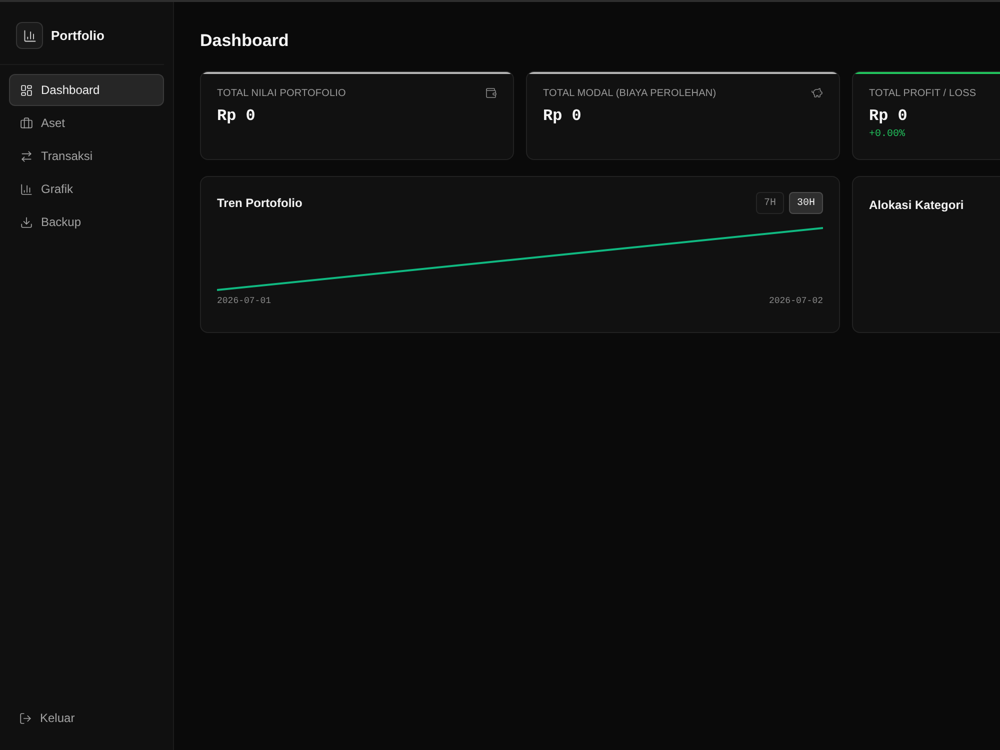 Image resolution: width=1000 pixels, height=750 pixels. What do you see at coordinates (887, 135) in the screenshot?
I see `stat-change: +0.00%` at bounding box center [887, 135].